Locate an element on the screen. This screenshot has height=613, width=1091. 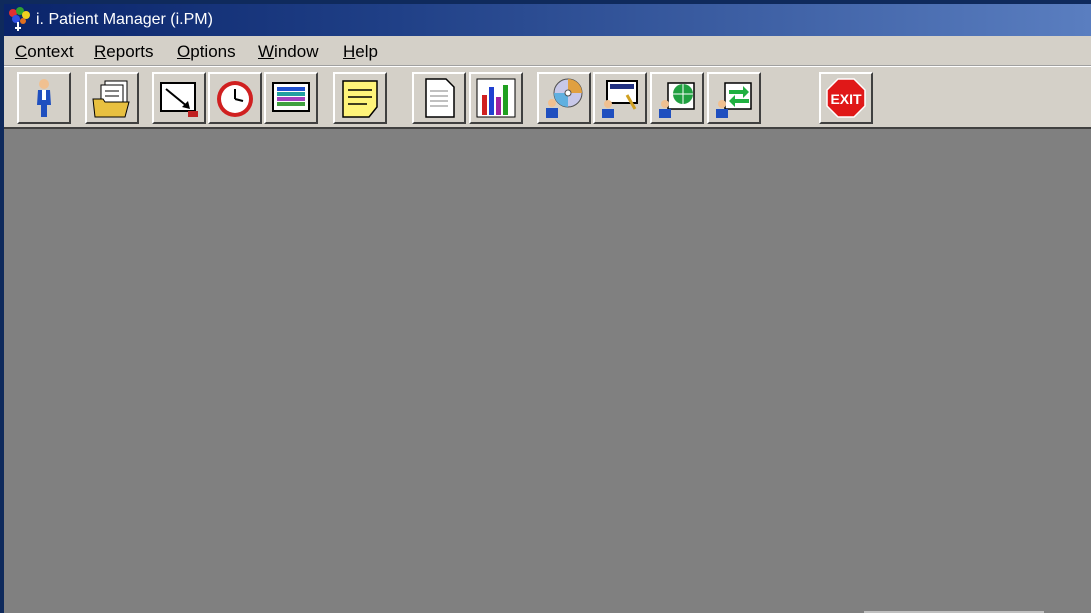
toolbar-button-notes is located at coordinates (360, 98).